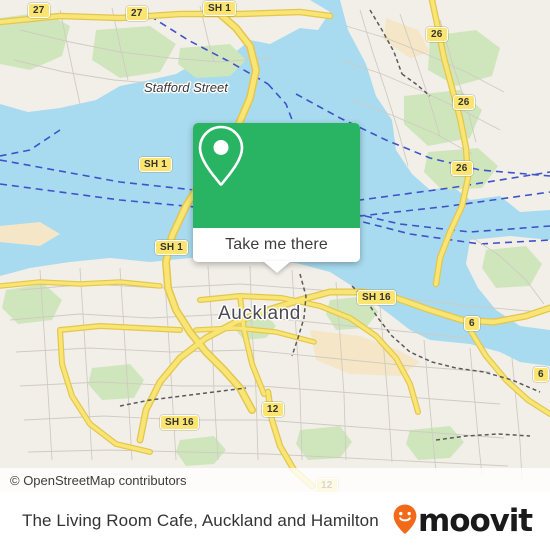  I want to click on location-popup-card: Take me there, so click(276, 192).